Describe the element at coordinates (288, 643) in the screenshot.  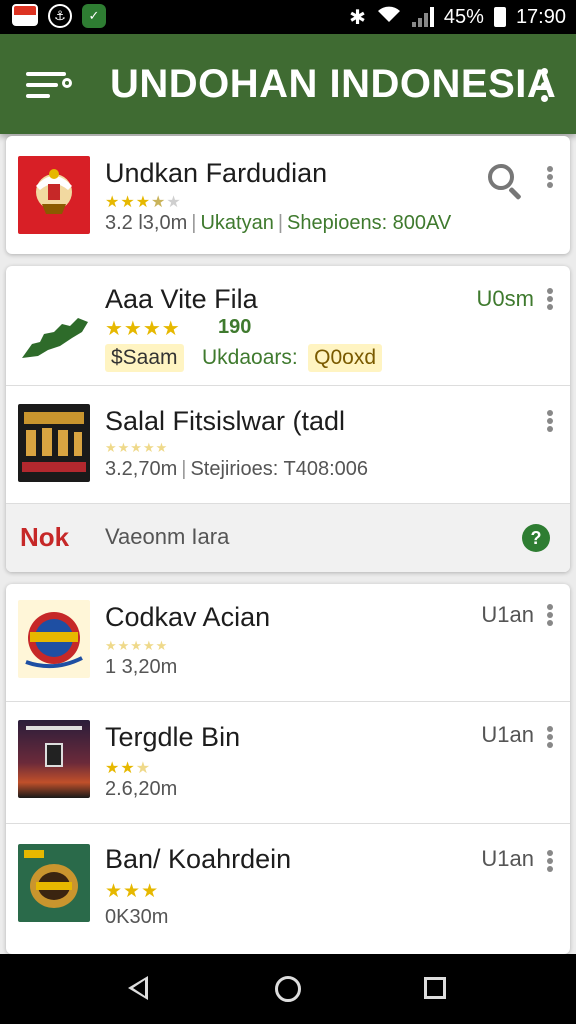
I see `list-item: Codkav Acian ★★★★★ 1 3,20m U1an` at that location.